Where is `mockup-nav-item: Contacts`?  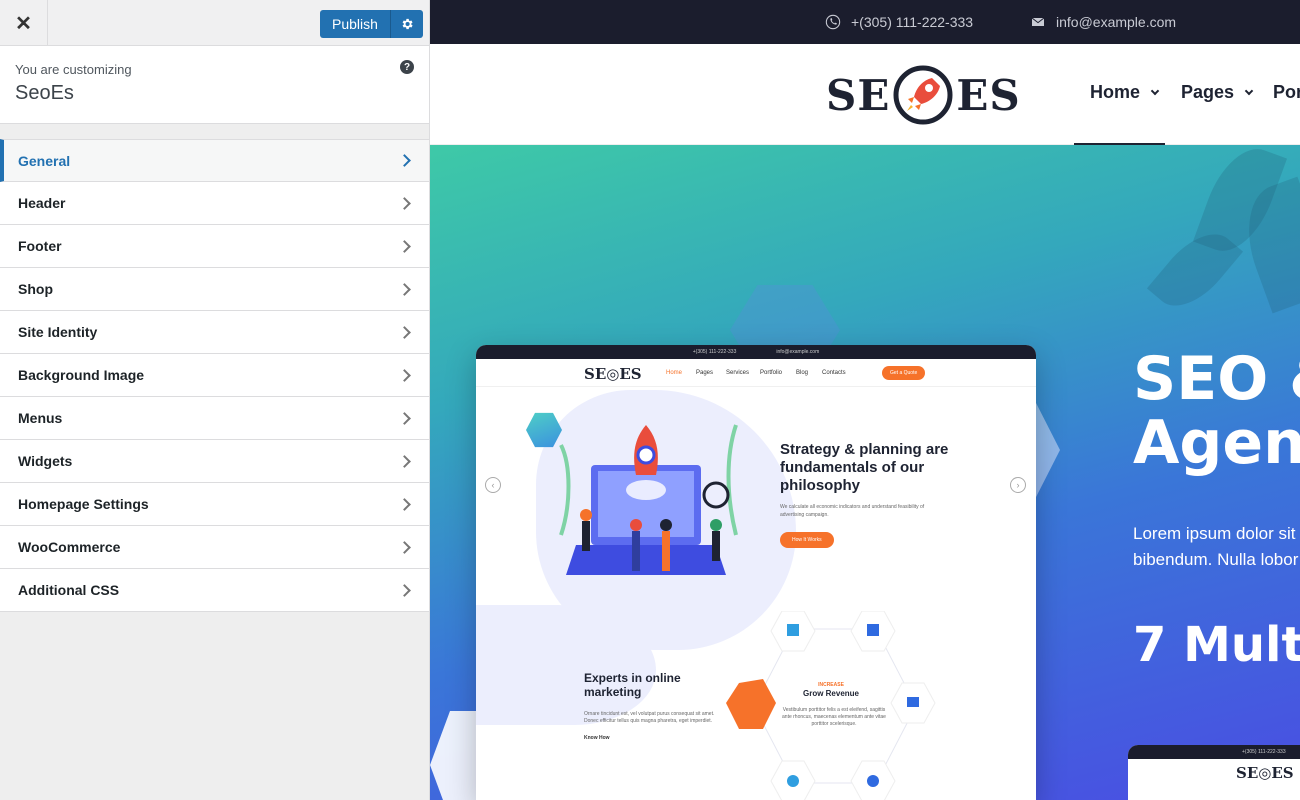
mockup-nav-item: Contacts is located at coordinates (834, 373).